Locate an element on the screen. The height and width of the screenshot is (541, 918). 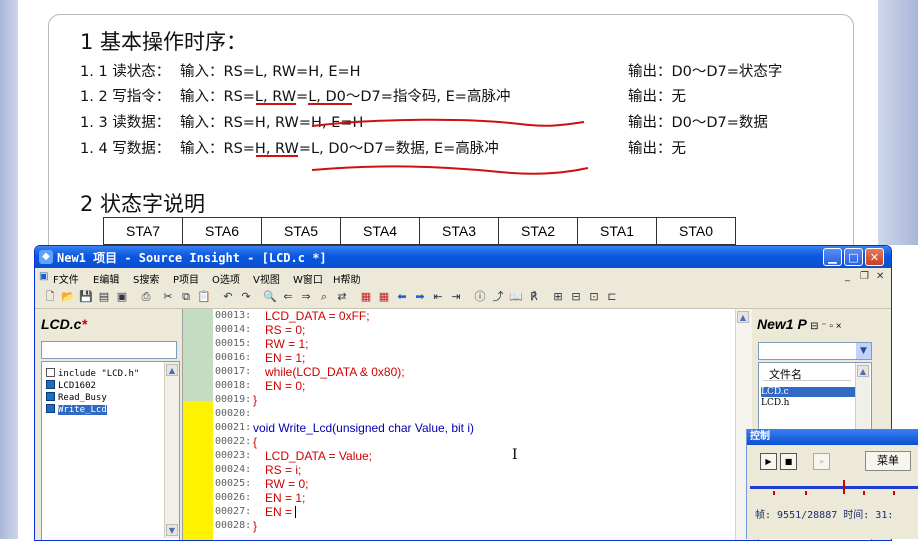
find-prev-icon: ⇐ is located at coordinates (288, 297).